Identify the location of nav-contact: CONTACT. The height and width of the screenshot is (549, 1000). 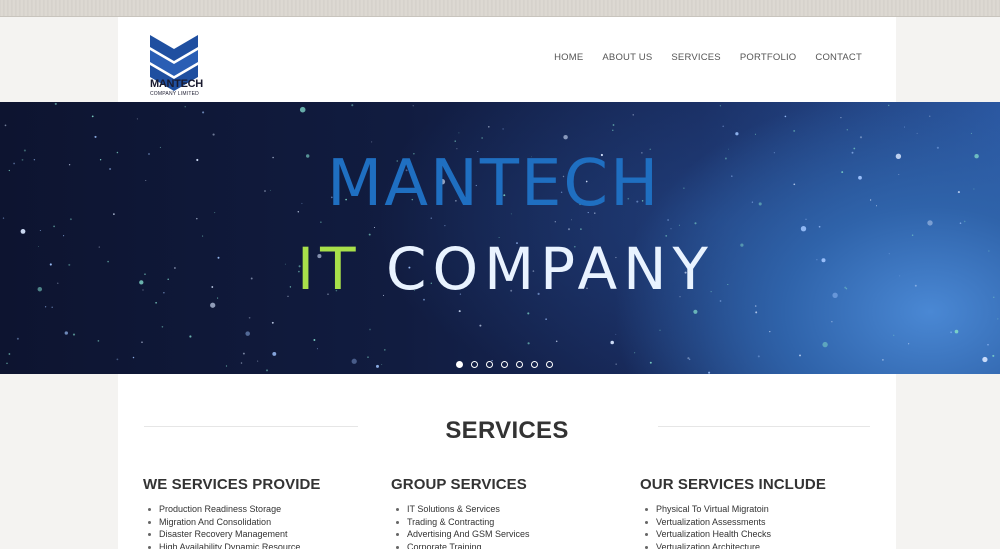
(838, 57).